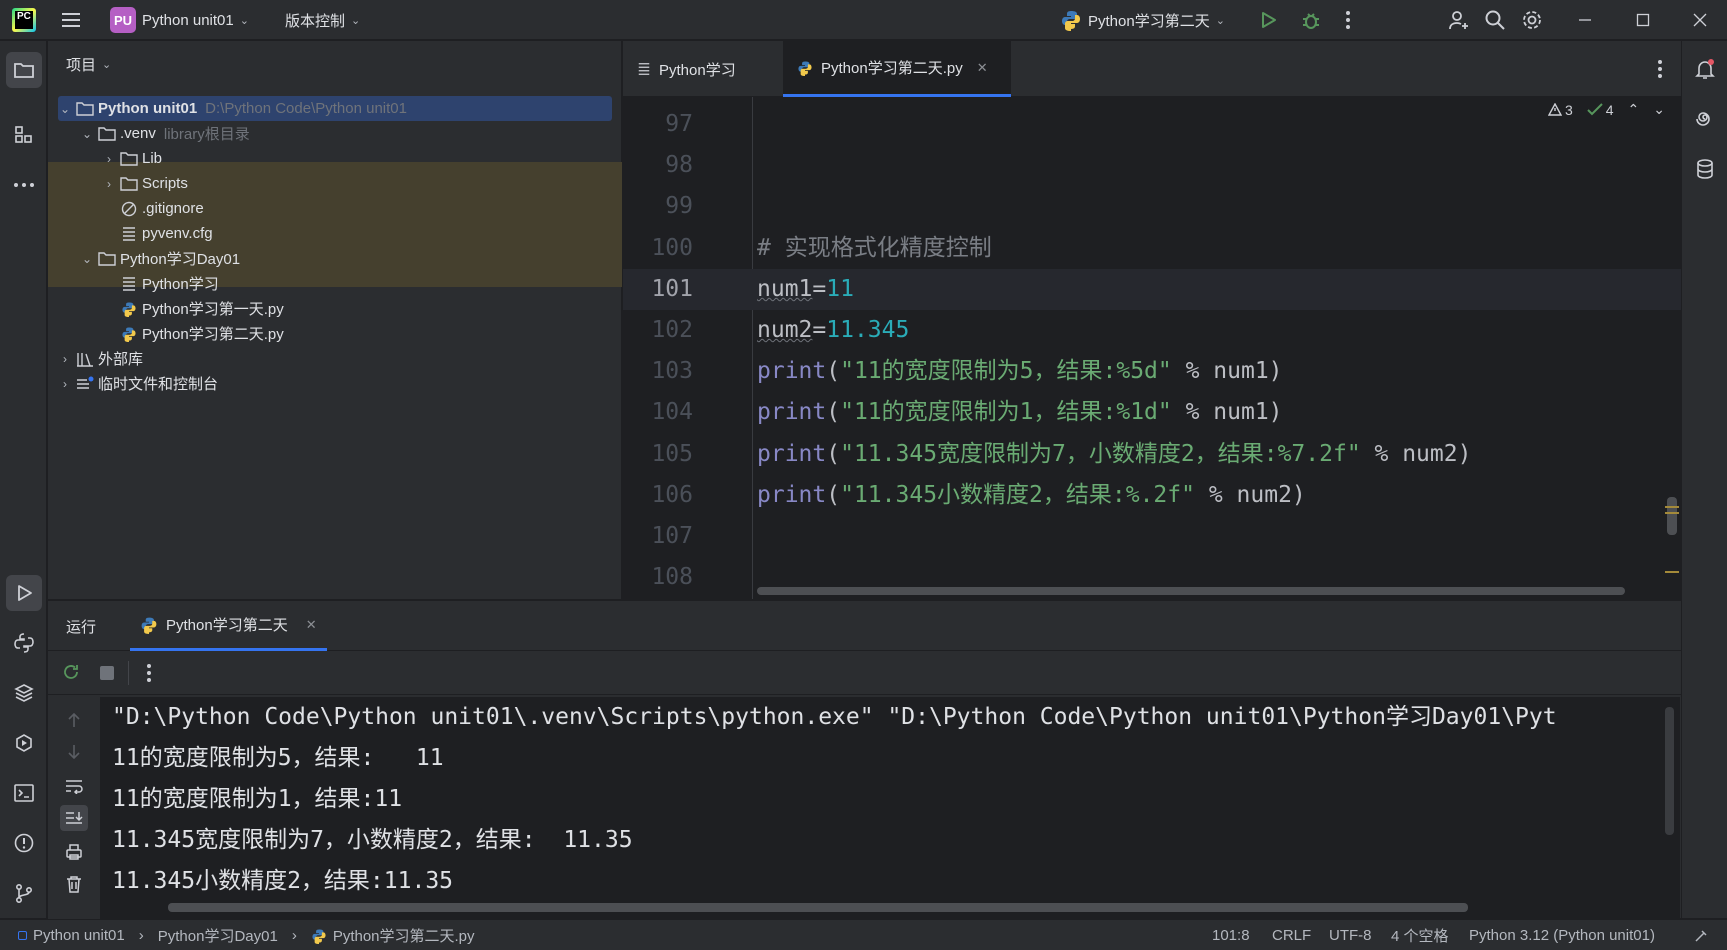  Describe the element at coordinates (1459, 20) in the screenshot. I see `add-user-icon` at that location.